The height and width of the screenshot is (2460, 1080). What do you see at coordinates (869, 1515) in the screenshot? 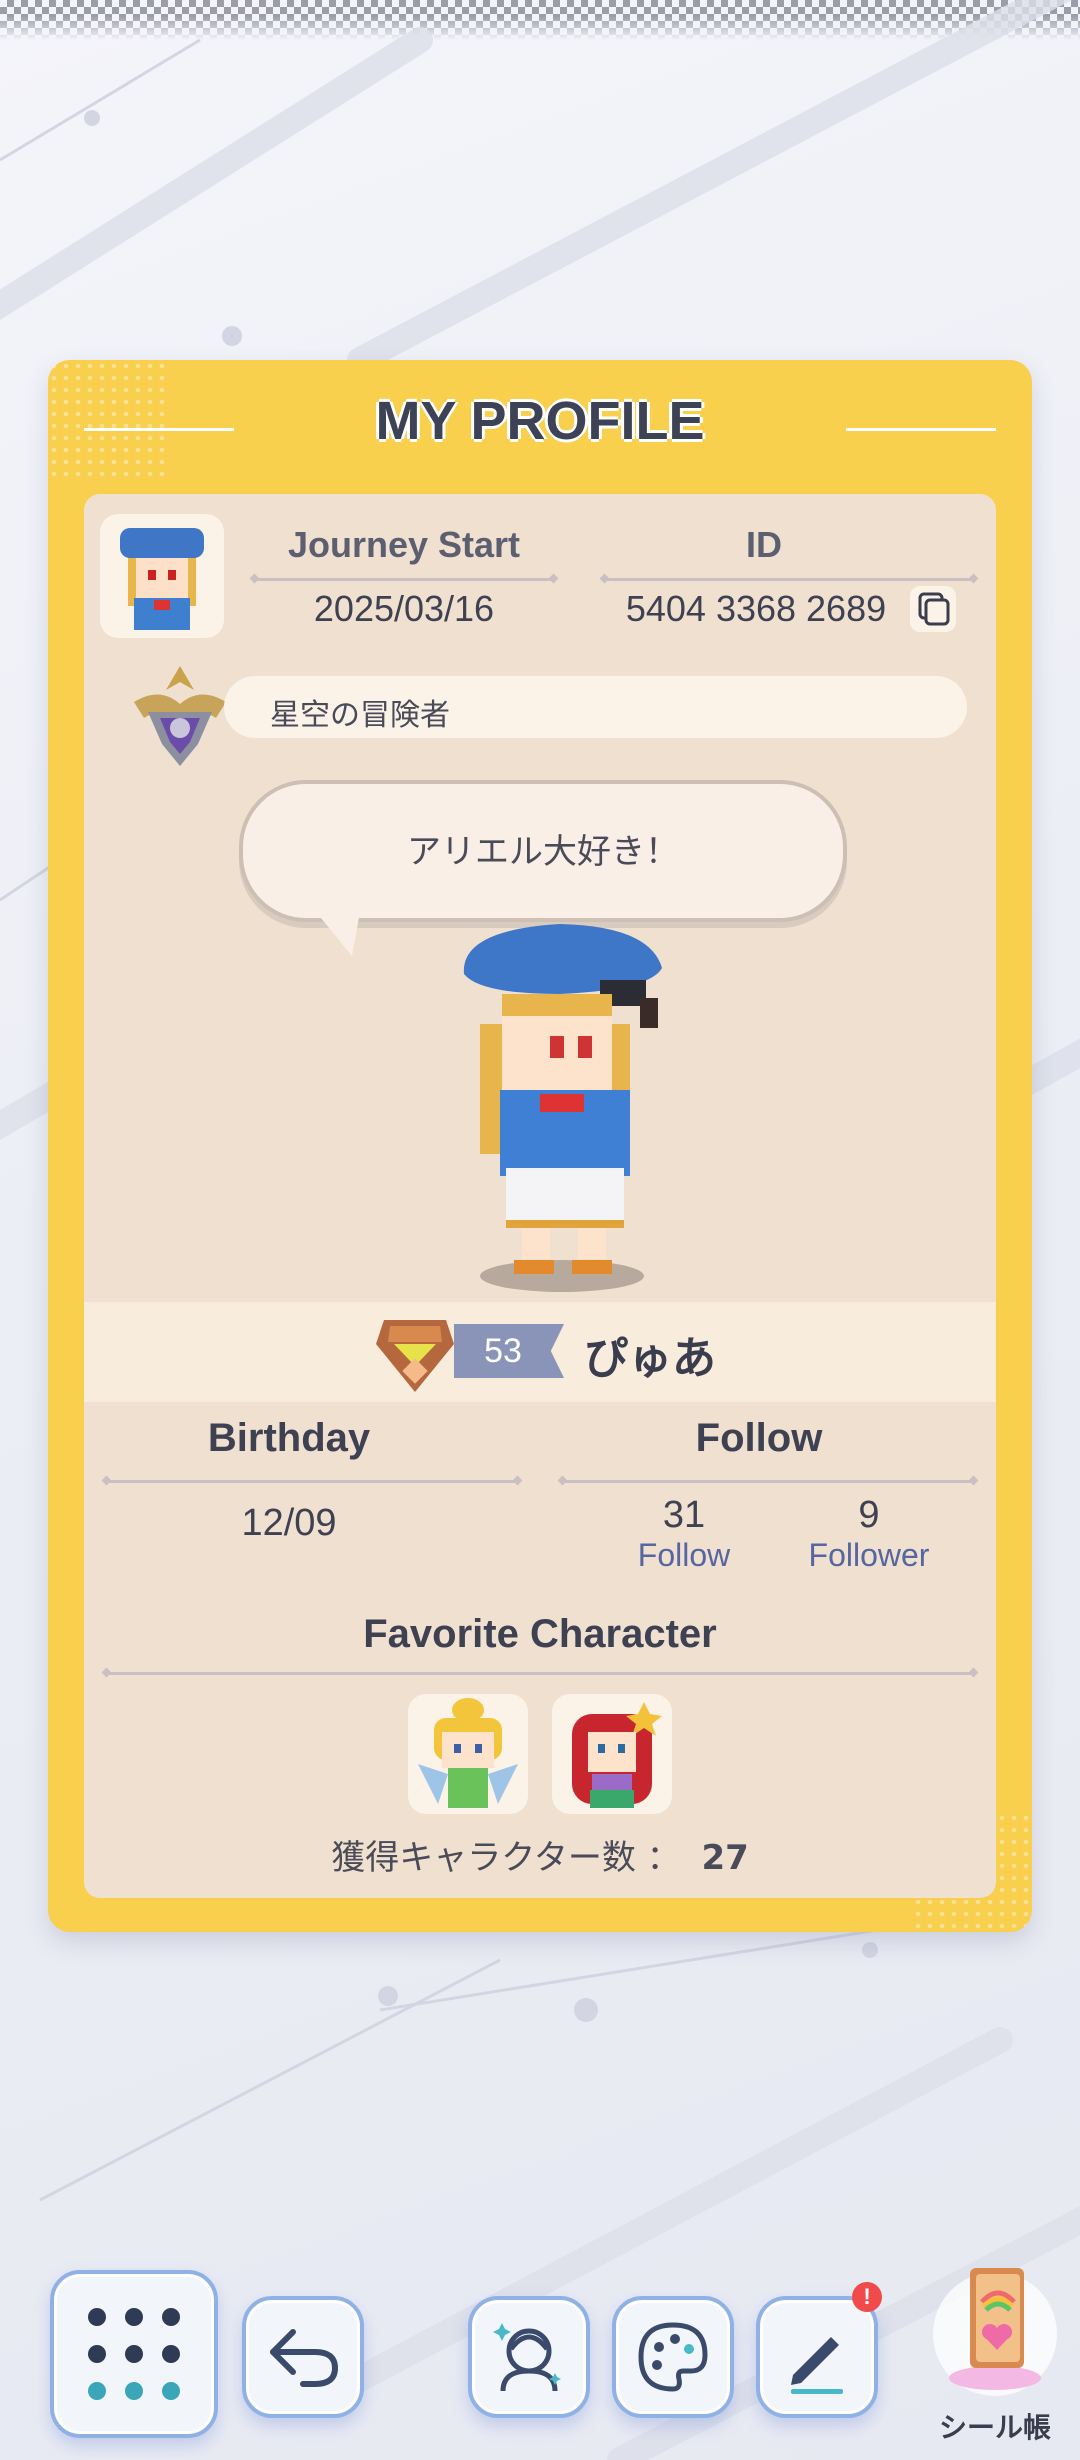
I see `follower-count: 9` at bounding box center [869, 1515].